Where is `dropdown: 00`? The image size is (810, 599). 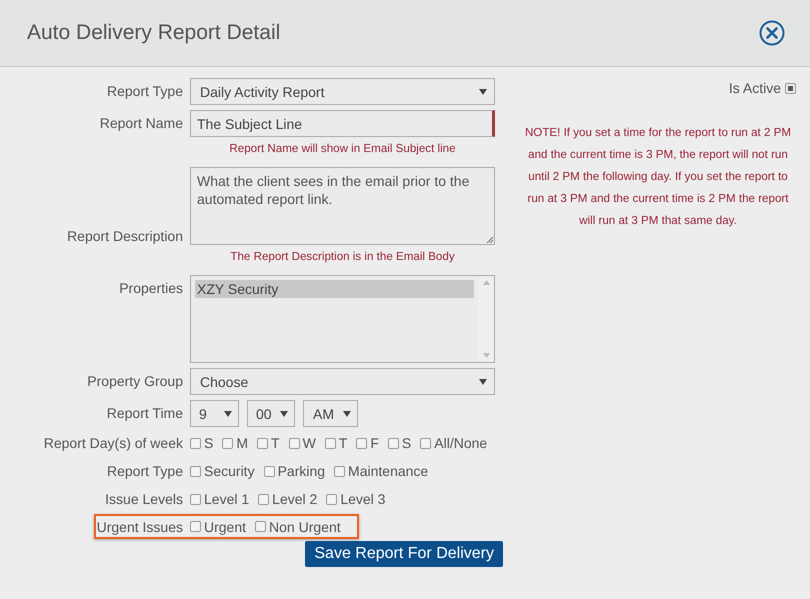
dropdown: 00 is located at coordinates (271, 413).